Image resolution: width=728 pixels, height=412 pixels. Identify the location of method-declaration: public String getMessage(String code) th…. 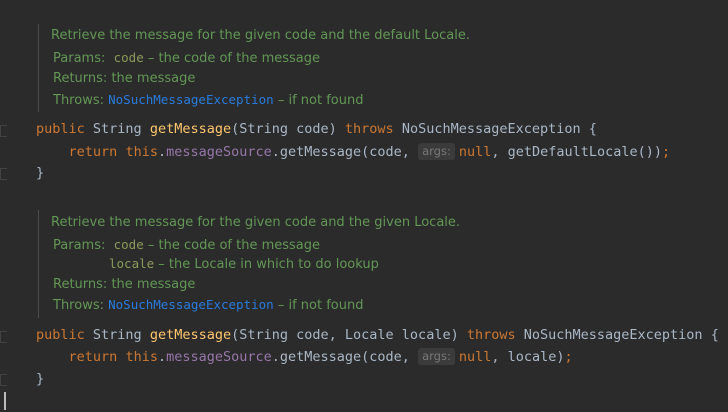
(316, 129).